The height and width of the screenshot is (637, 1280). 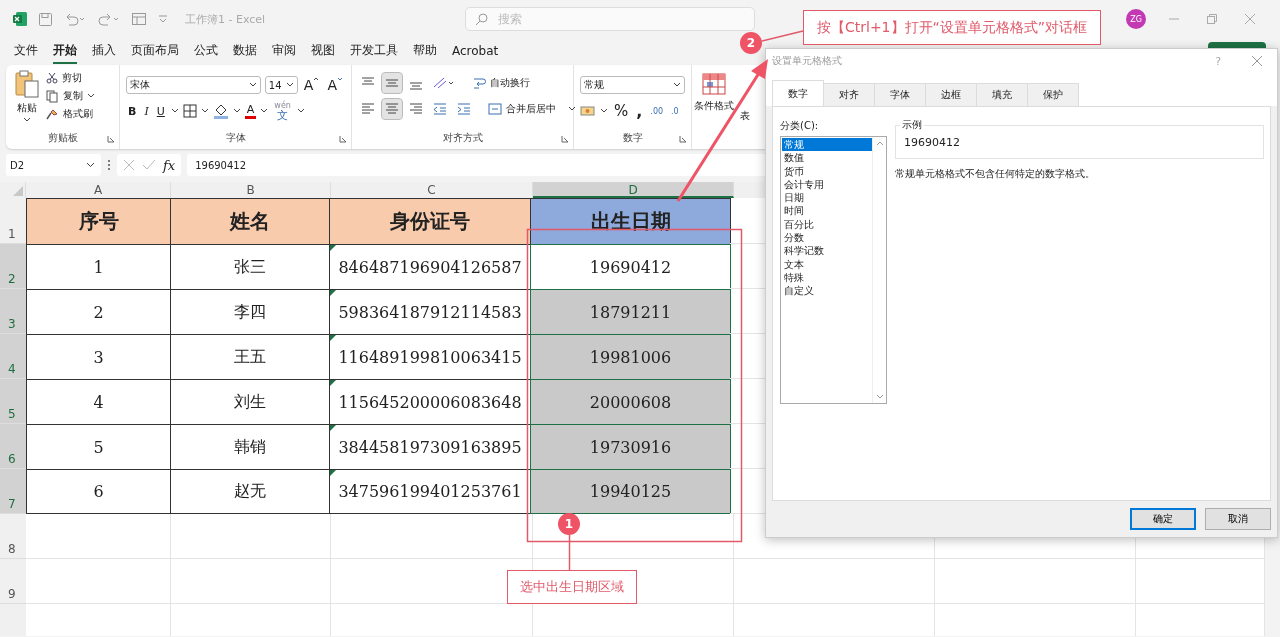 What do you see at coordinates (132, 111) in the screenshot?
I see `bold-button: B` at bounding box center [132, 111].